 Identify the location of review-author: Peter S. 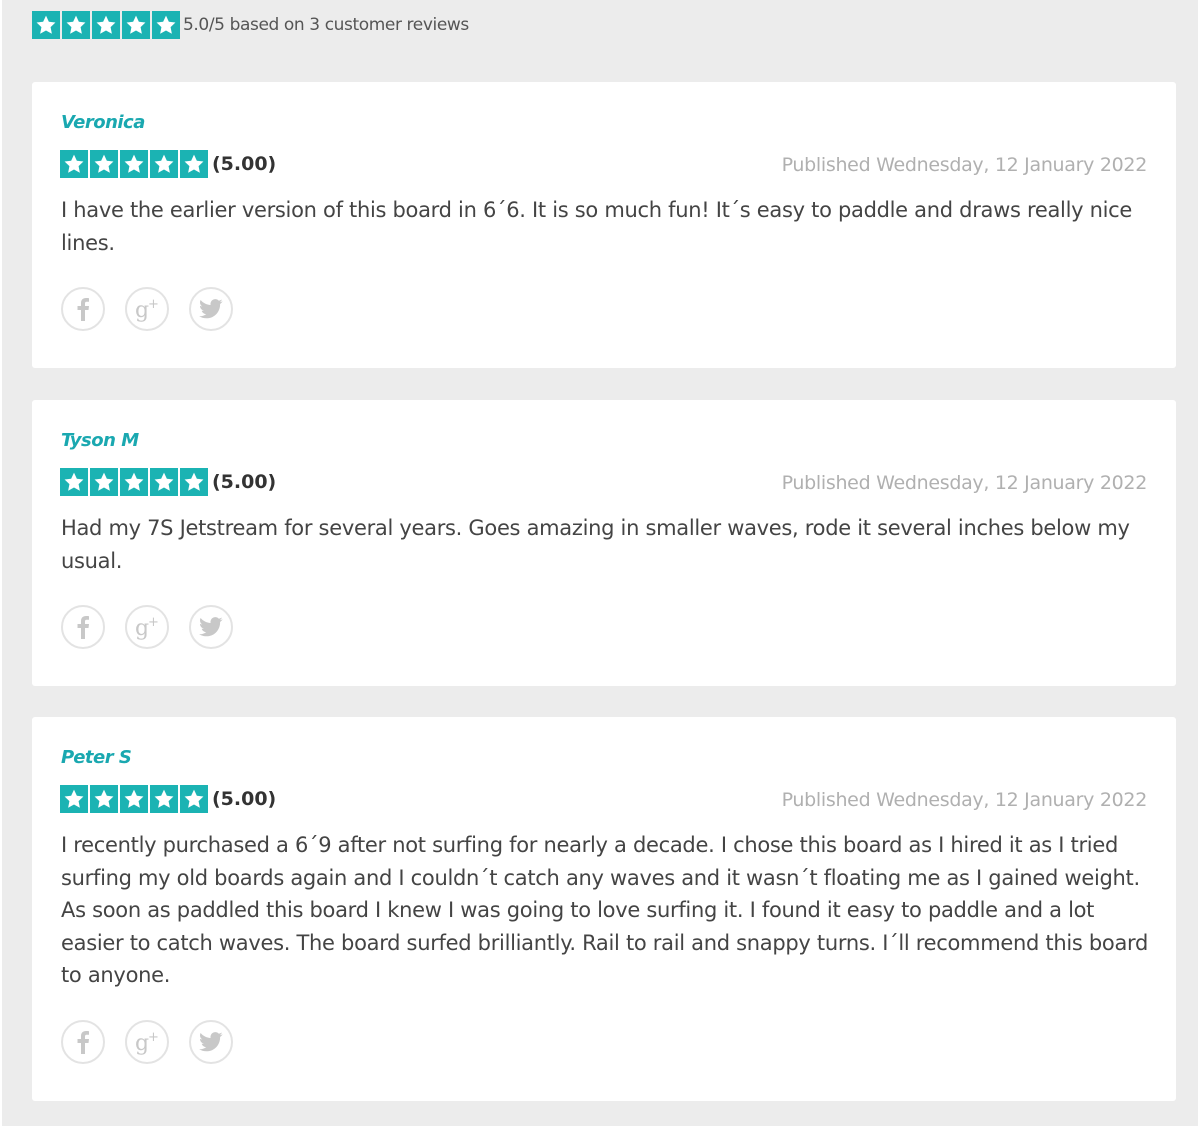
(96, 757).